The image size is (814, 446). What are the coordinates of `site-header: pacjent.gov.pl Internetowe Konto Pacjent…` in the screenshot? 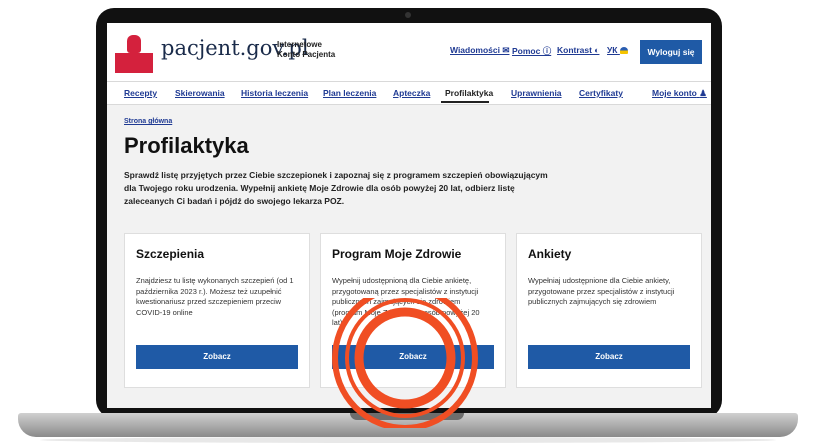 It's located at (409, 52).